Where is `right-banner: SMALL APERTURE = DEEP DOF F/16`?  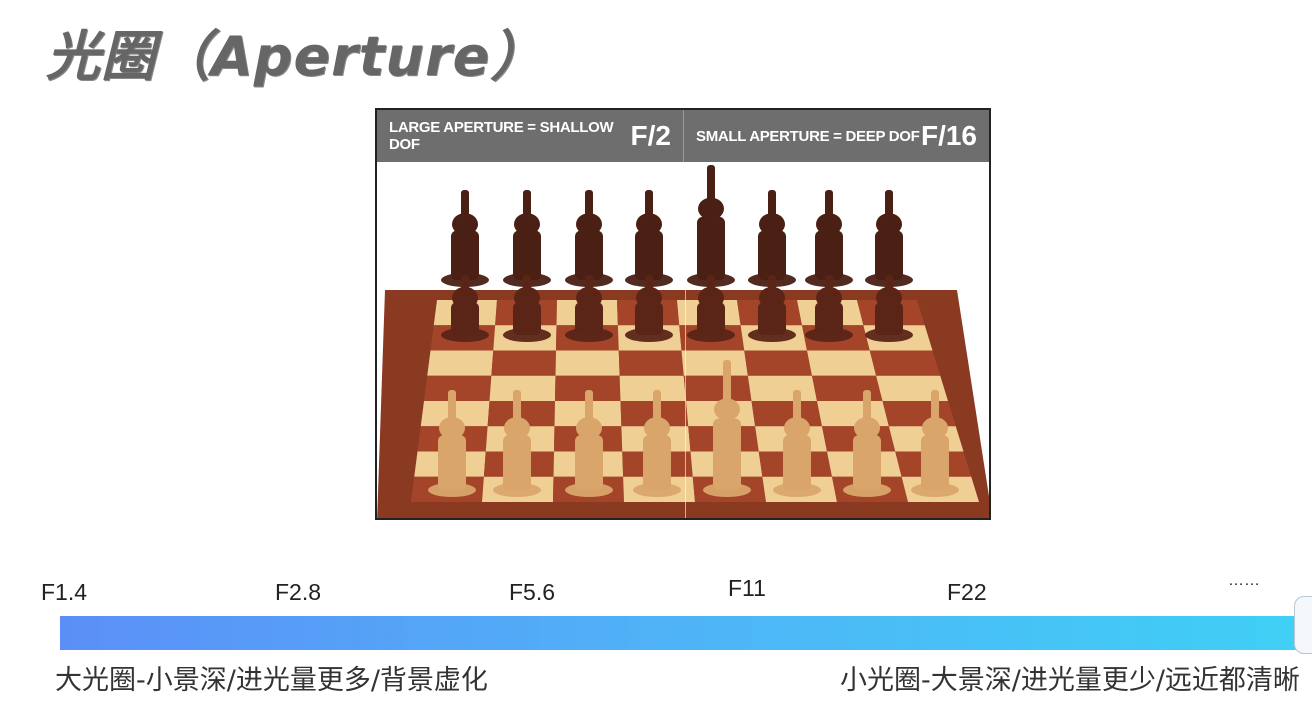 right-banner: SMALL APERTURE = DEEP DOF F/16 is located at coordinates (836, 136).